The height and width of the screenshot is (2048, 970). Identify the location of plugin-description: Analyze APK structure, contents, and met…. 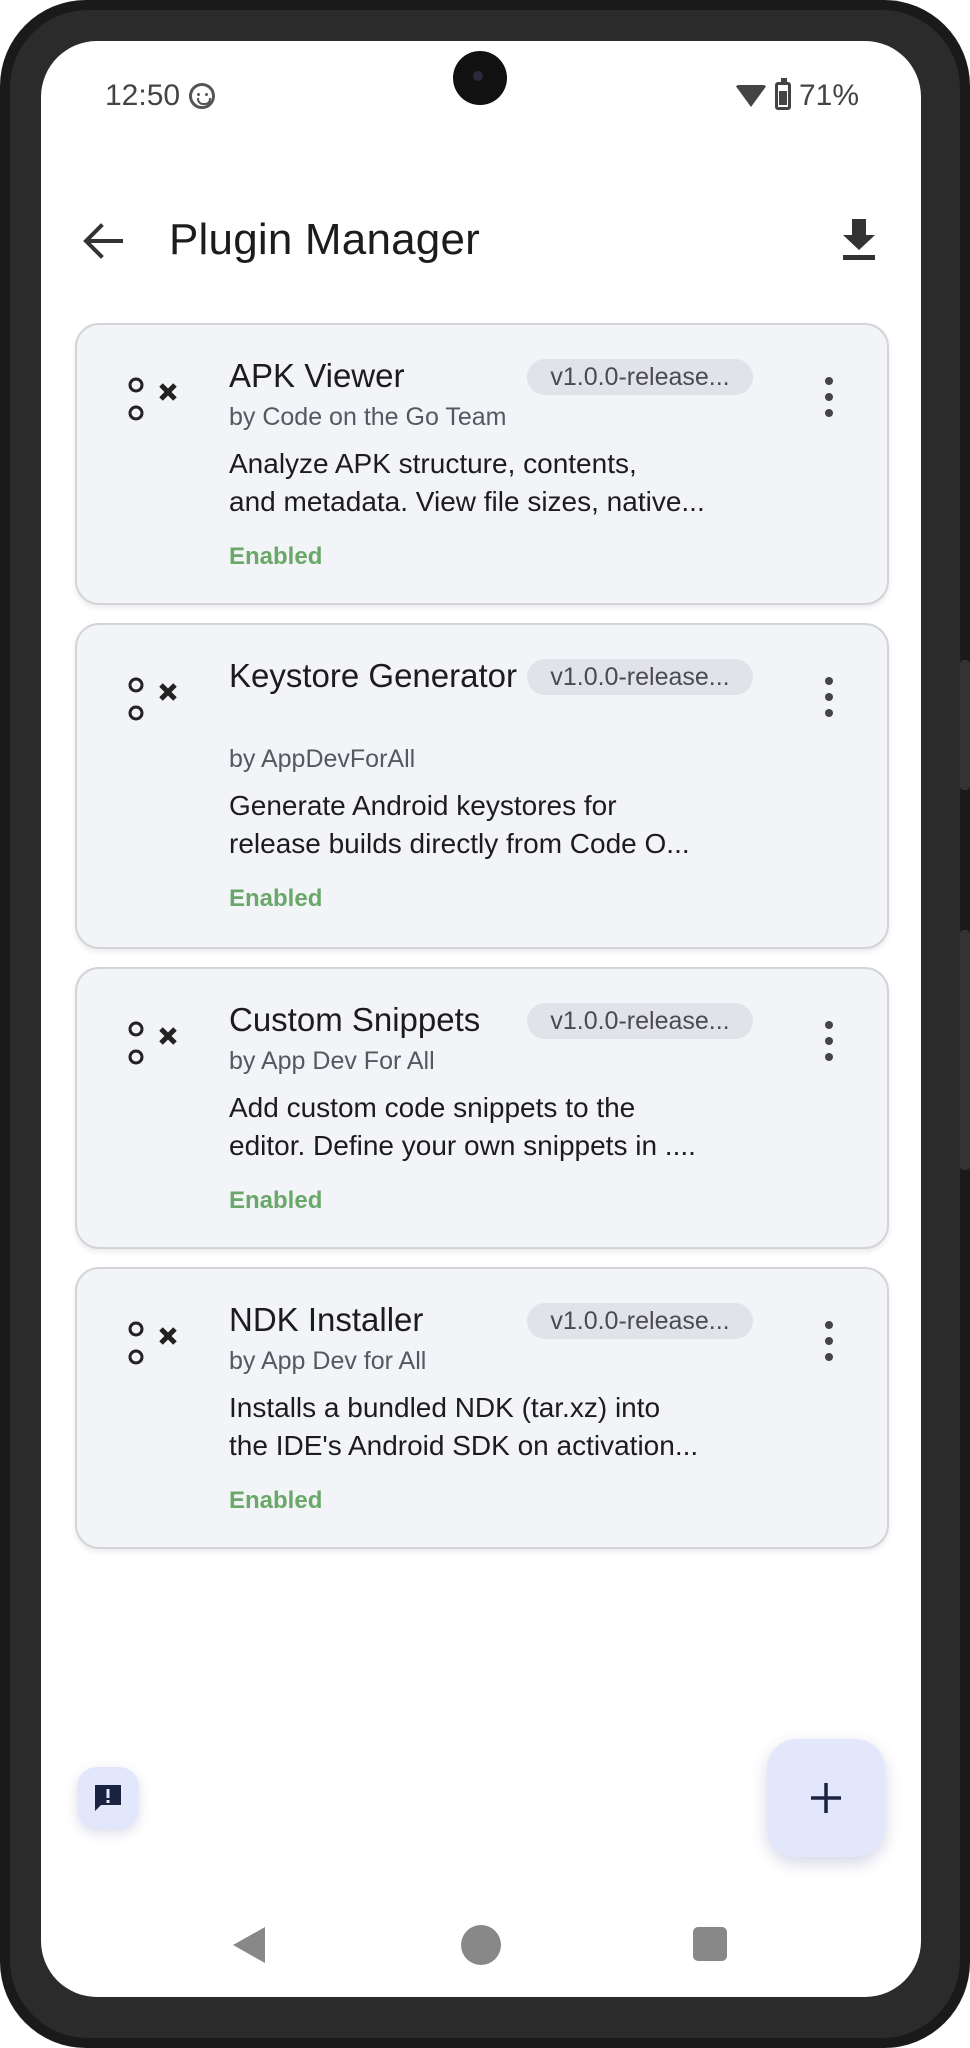
(499, 483).